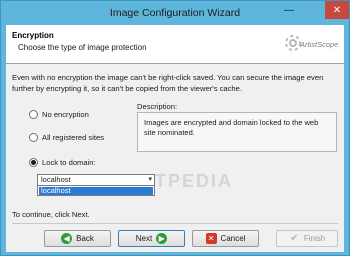  I want to click on radio-all-registered-sites: All registered sites, so click(66, 137).